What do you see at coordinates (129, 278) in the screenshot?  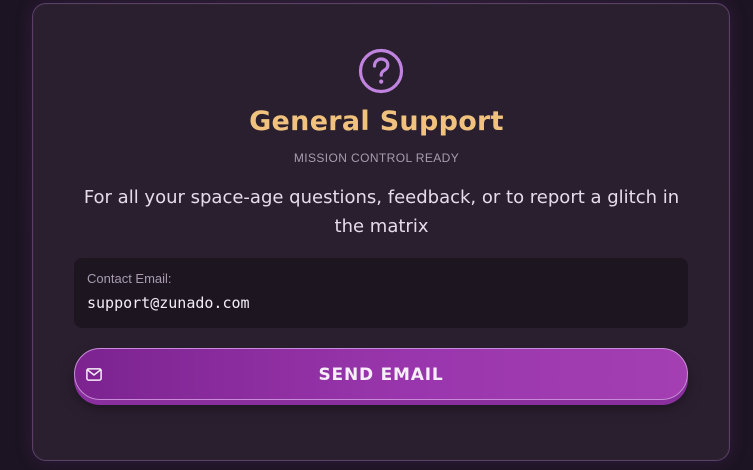 I see `contact-email-label: Contact Email:` at bounding box center [129, 278].